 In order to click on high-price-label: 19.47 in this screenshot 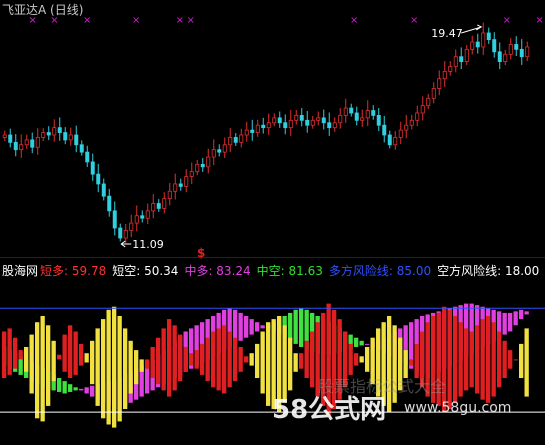, I will do `click(447, 33)`.